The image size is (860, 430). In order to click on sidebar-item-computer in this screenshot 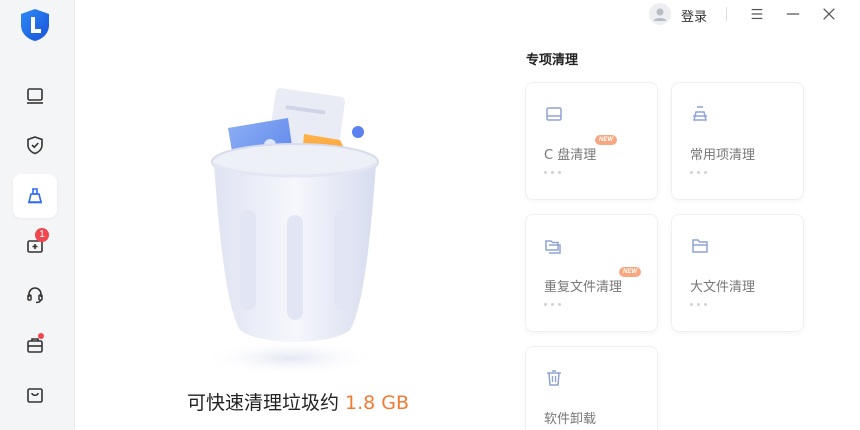, I will do `click(35, 96)`.